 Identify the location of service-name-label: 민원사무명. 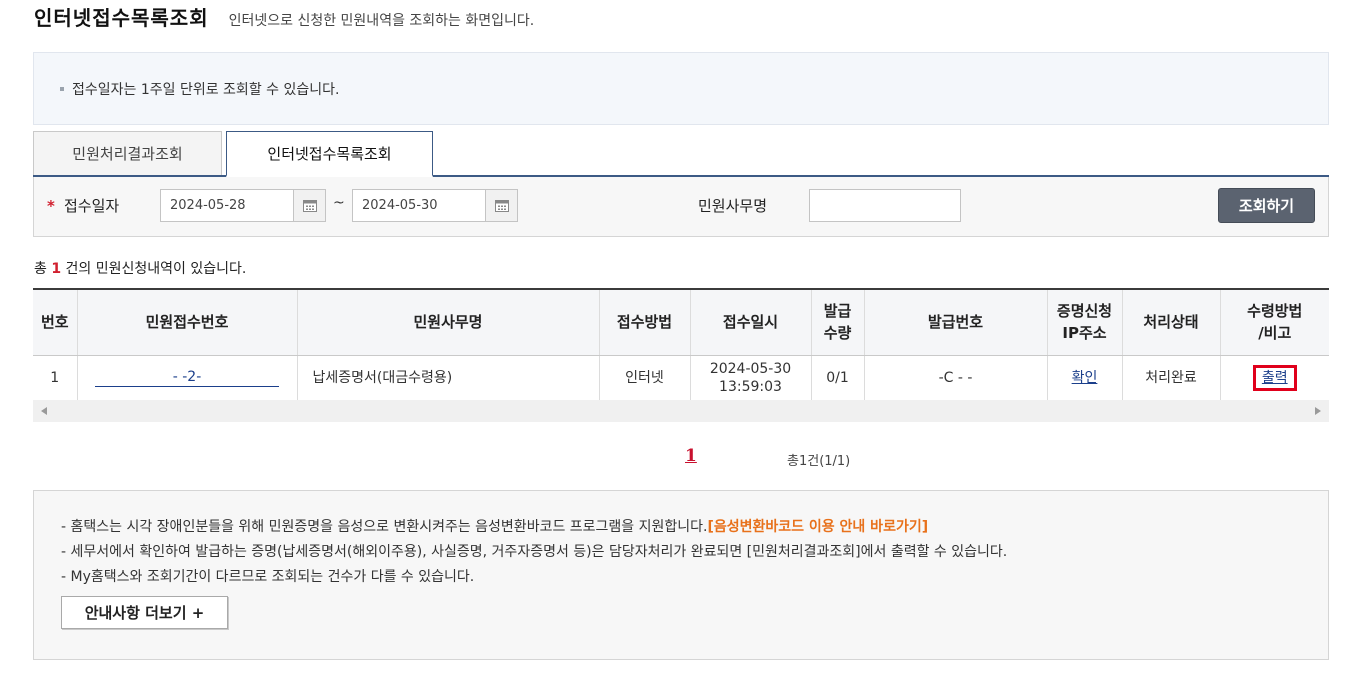
(733, 206).